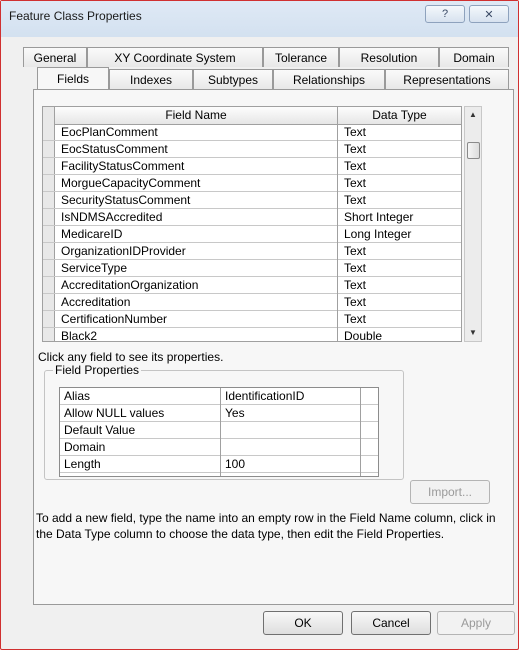  I want to click on table-row: EocStatusComment Text, so click(252, 149).